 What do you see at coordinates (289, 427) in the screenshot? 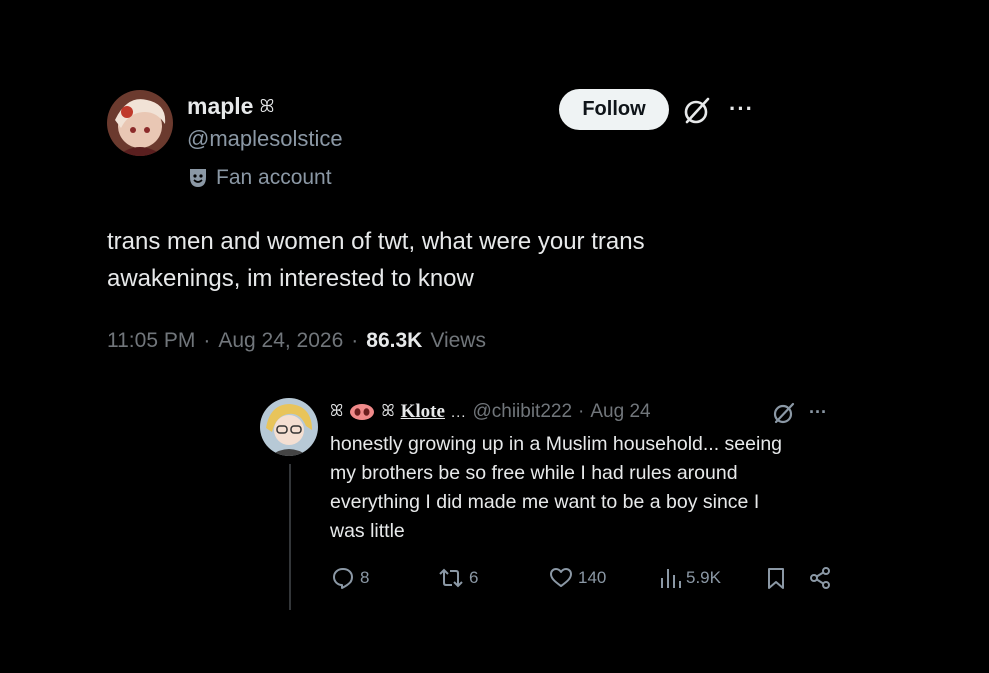
I see `reply-avatar` at bounding box center [289, 427].